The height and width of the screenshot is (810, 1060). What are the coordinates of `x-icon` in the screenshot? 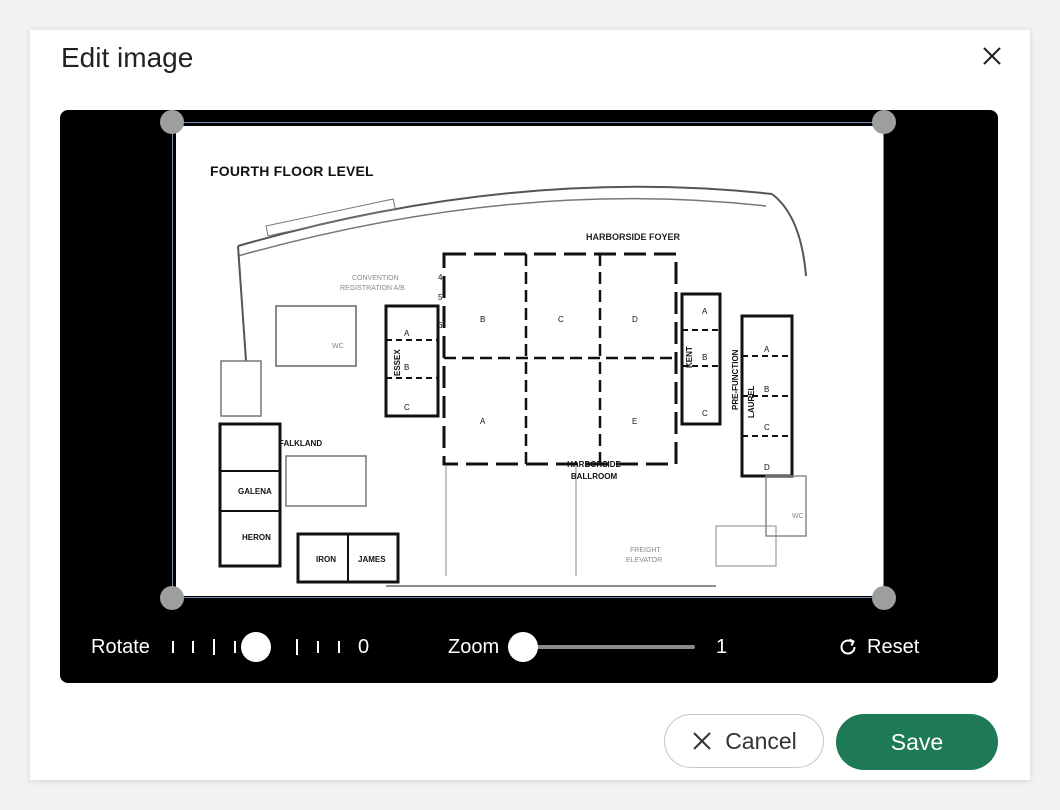 It's located at (702, 741).